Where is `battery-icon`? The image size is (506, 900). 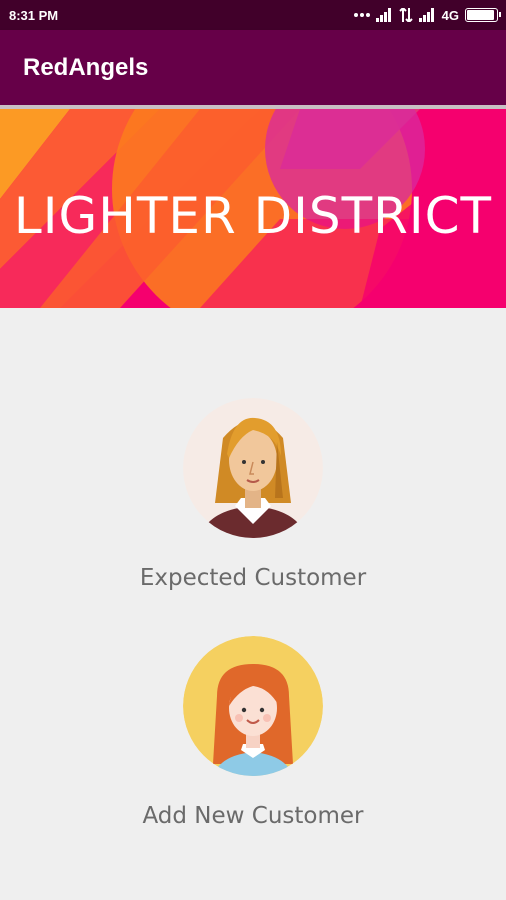 battery-icon is located at coordinates (483, 15).